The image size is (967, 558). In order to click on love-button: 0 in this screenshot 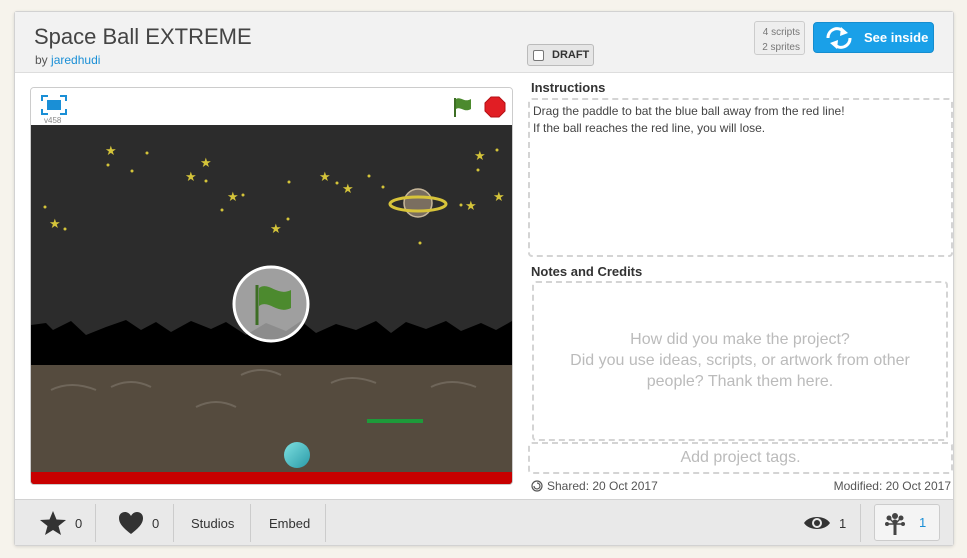, I will do `click(138, 523)`.